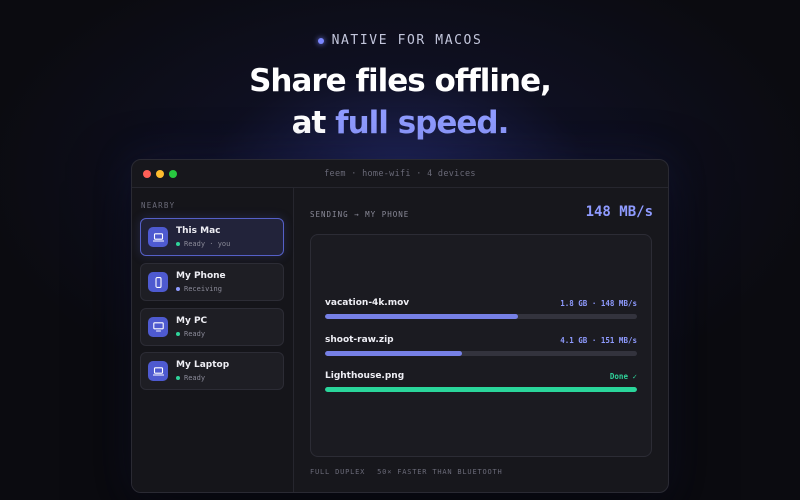 The height and width of the screenshot is (500, 800). Describe the element at coordinates (158, 282) in the screenshot. I see `phone-icon` at that location.